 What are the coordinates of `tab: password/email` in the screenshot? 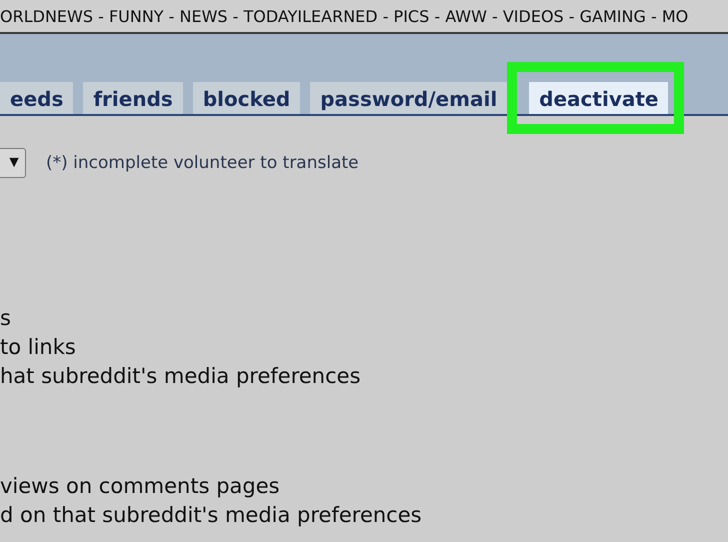 It's located at (409, 98).